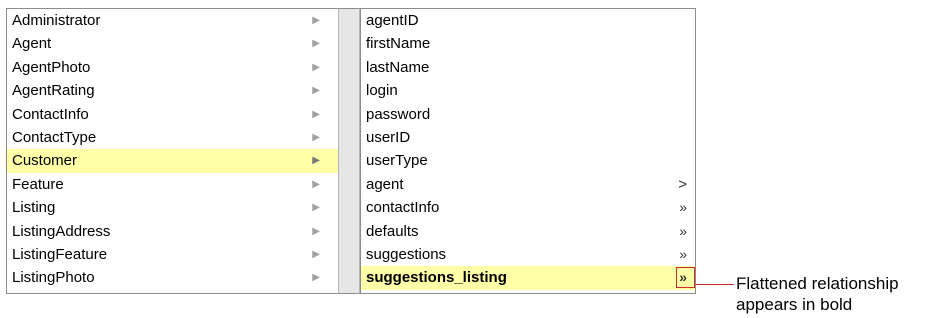 The image size is (940, 318). I want to click on property-item-lastname: lastName, so click(528, 67).